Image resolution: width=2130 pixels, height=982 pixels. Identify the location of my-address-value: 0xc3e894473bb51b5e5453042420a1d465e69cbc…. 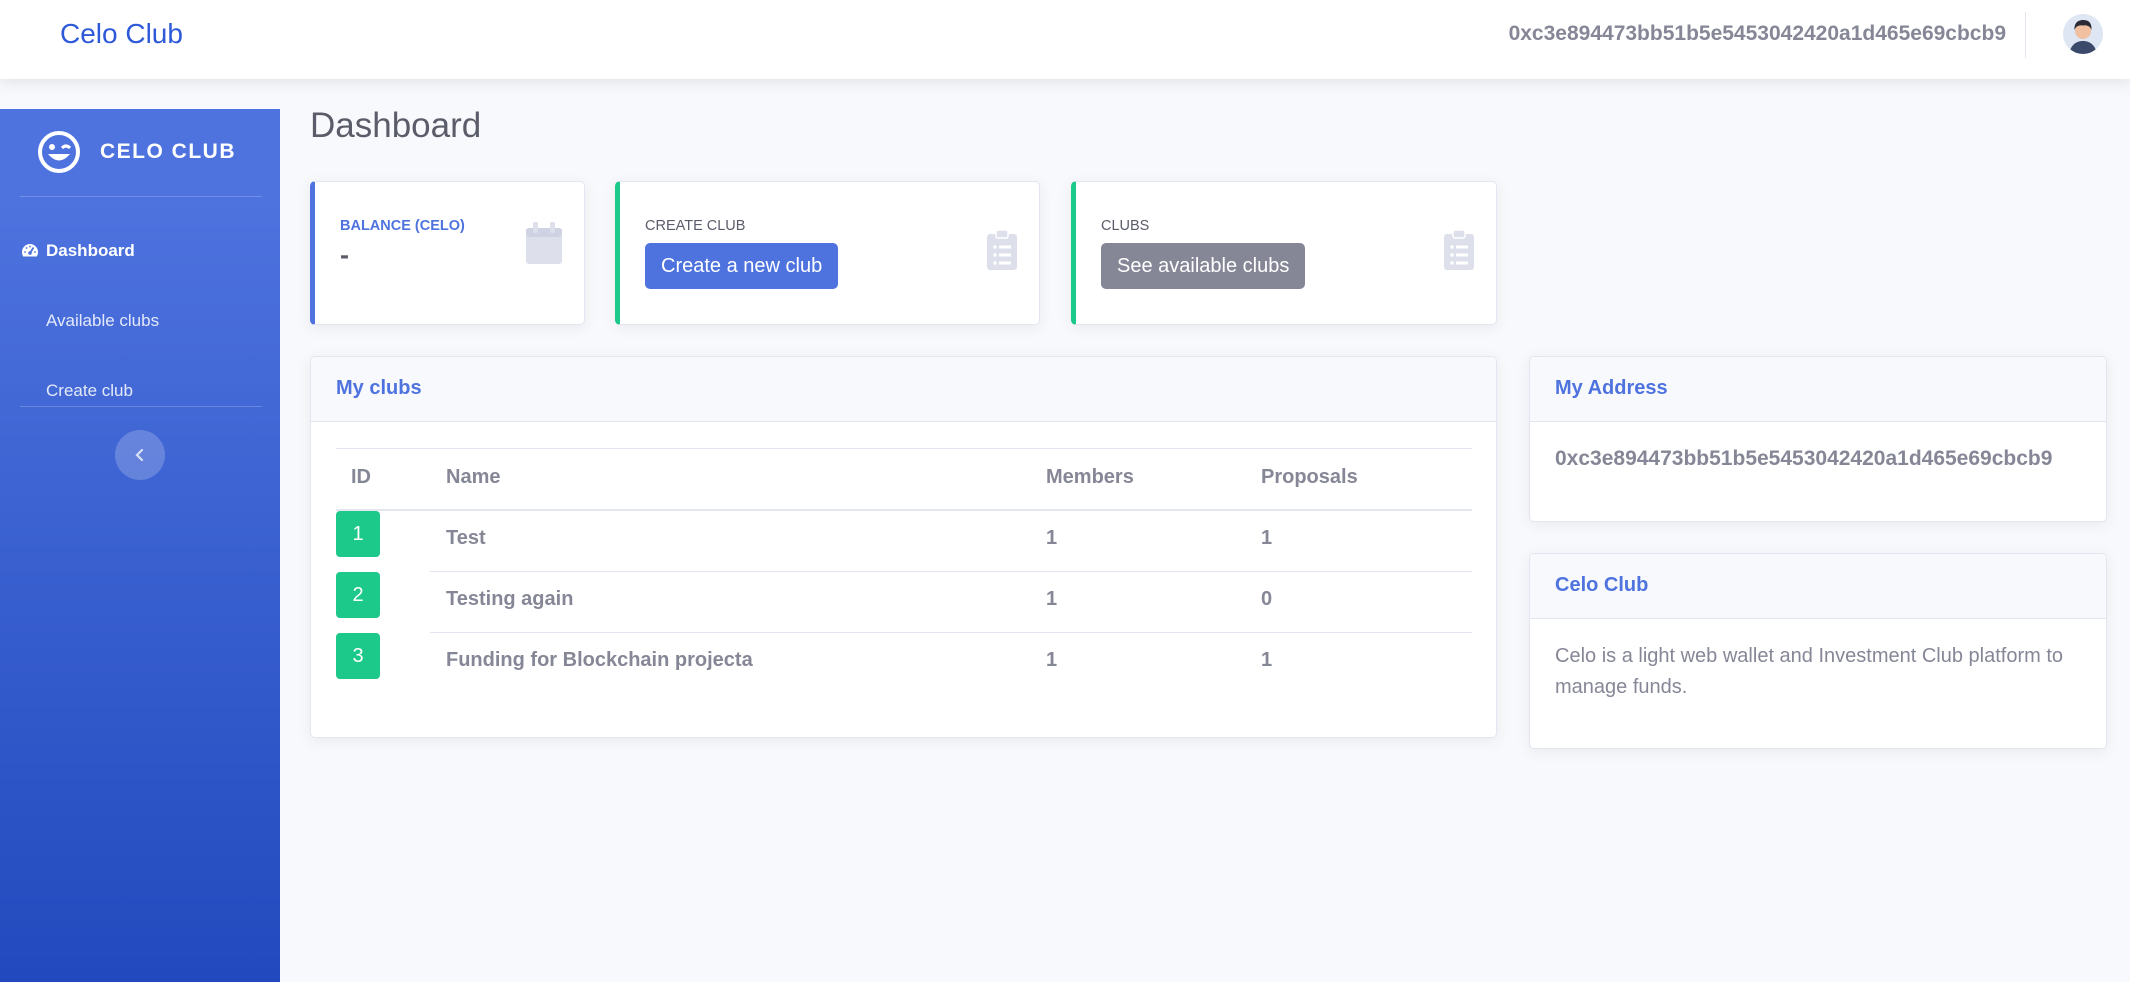
(1803, 459).